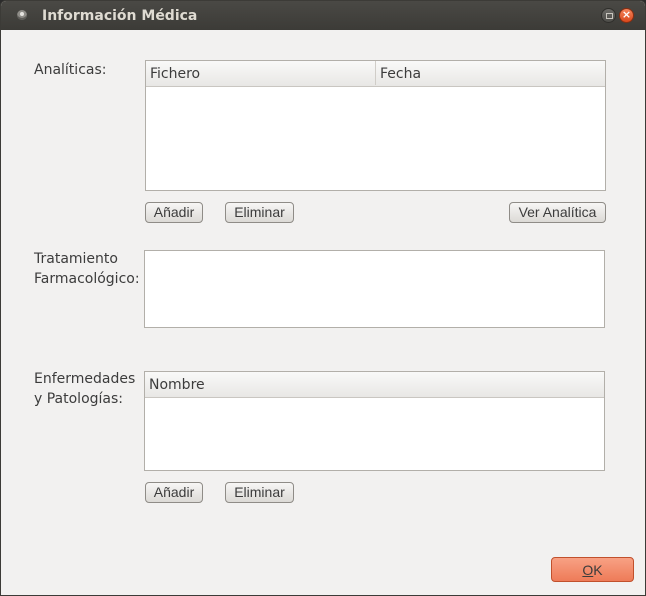 This screenshot has height=596, width=646. I want to click on analiticas-table-header: Fichero Fecha, so click(375, 74).